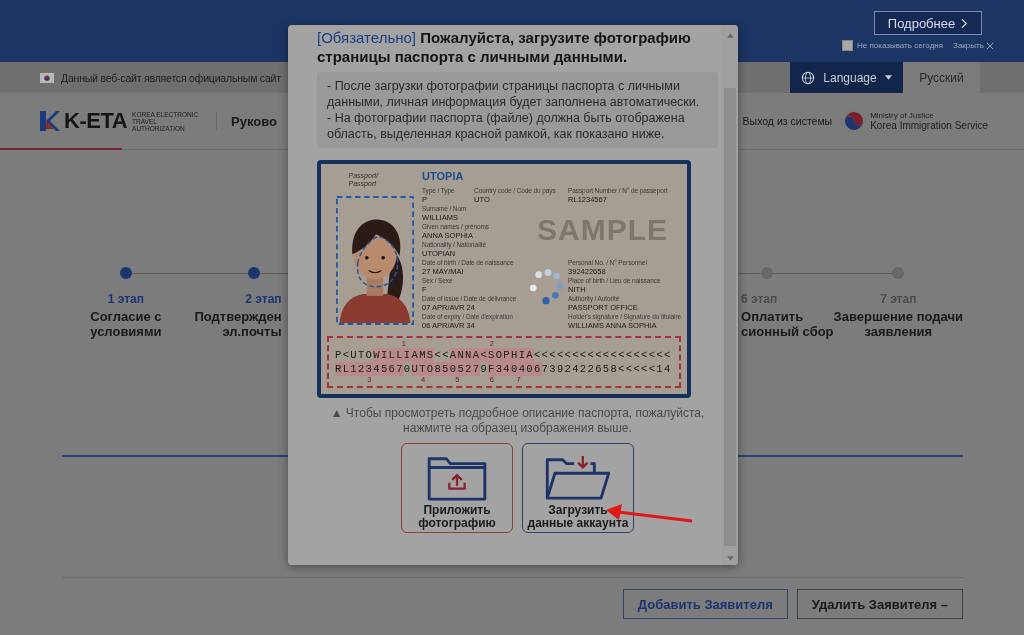 This screenshot has width=1024, height=635. I want to click on mrz-text: 340406, so click(518, 369).